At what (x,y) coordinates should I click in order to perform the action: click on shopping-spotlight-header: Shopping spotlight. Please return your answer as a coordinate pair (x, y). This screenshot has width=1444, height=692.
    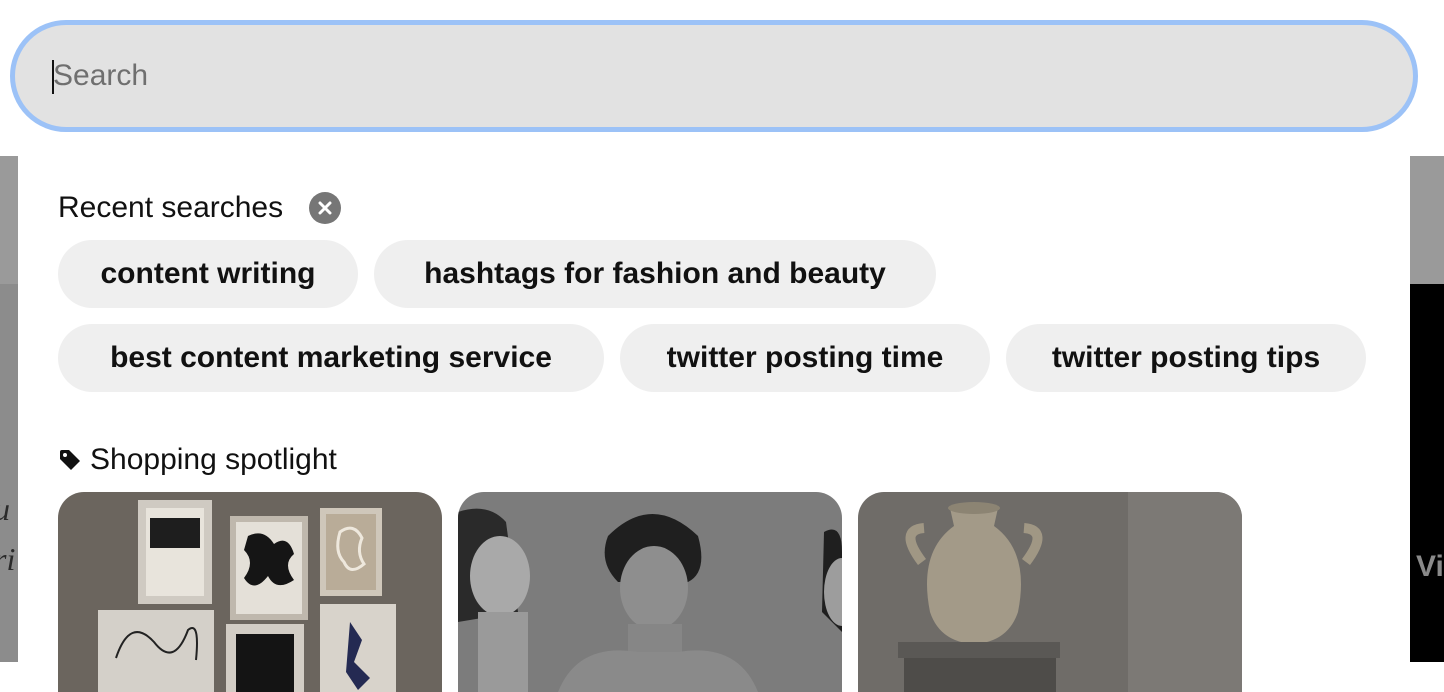
    Looking at the image, I should click on (197, 460).